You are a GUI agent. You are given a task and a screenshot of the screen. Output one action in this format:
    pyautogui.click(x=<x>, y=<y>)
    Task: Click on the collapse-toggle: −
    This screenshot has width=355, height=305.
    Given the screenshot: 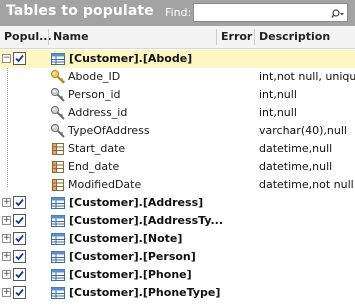 What is the action you would take?
    pyautogui.click(x=6, y=58)
    